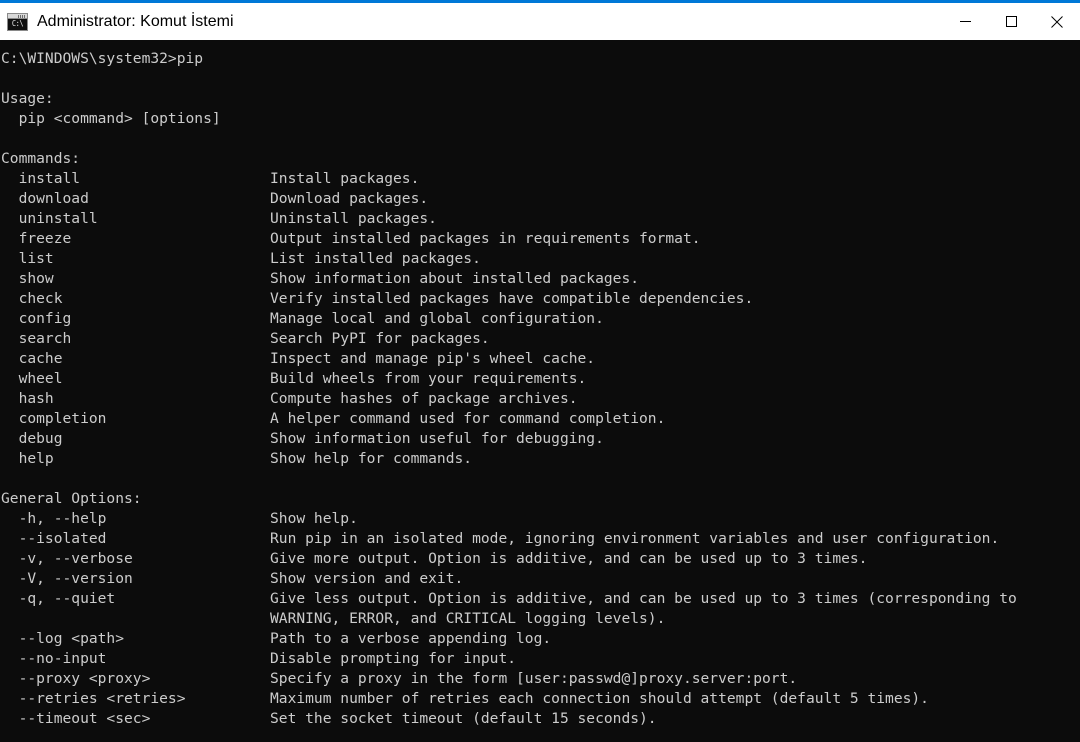  I want to click on commands-header: Commands:, so click(41, 158).